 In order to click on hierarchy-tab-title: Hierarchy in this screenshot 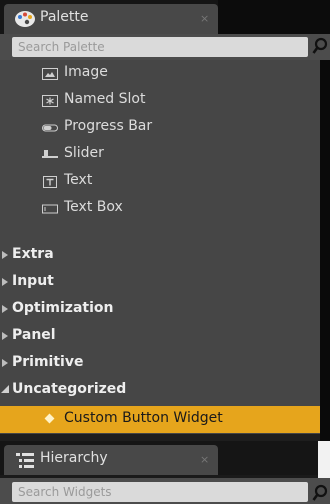, I will do `click(74, 458)`.